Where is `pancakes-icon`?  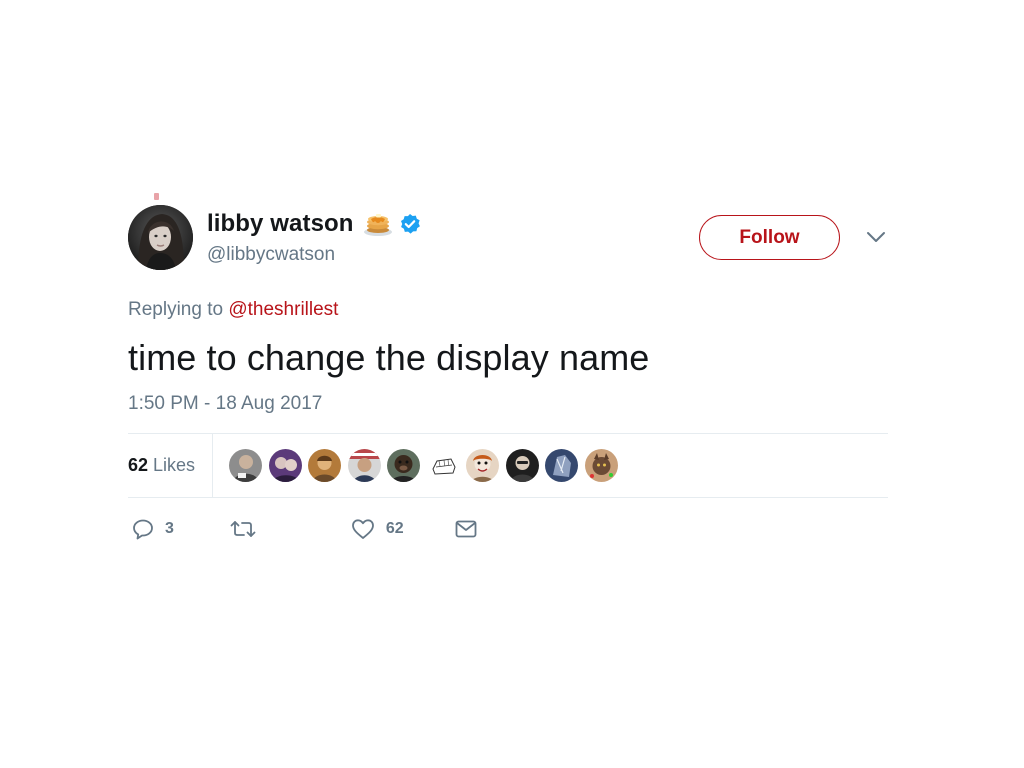
pancakes-icon is located at coordinates (378, 224).